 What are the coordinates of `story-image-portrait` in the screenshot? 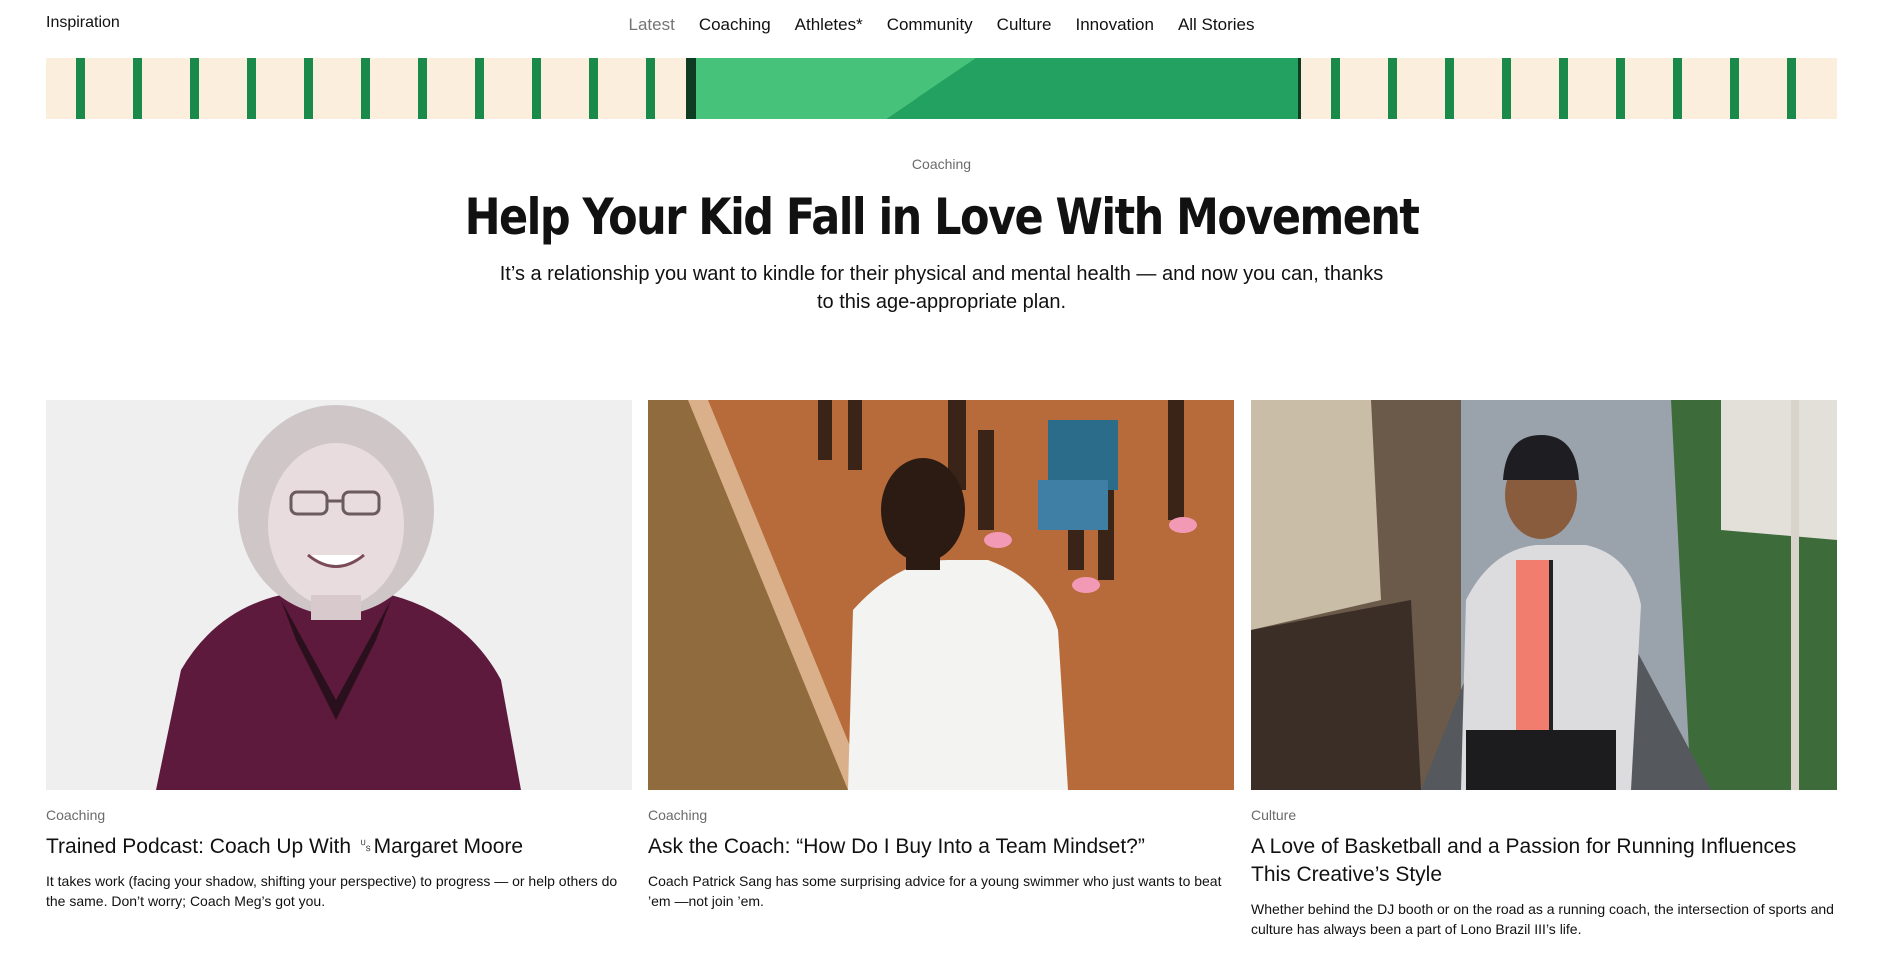 It's located at (339, 595).